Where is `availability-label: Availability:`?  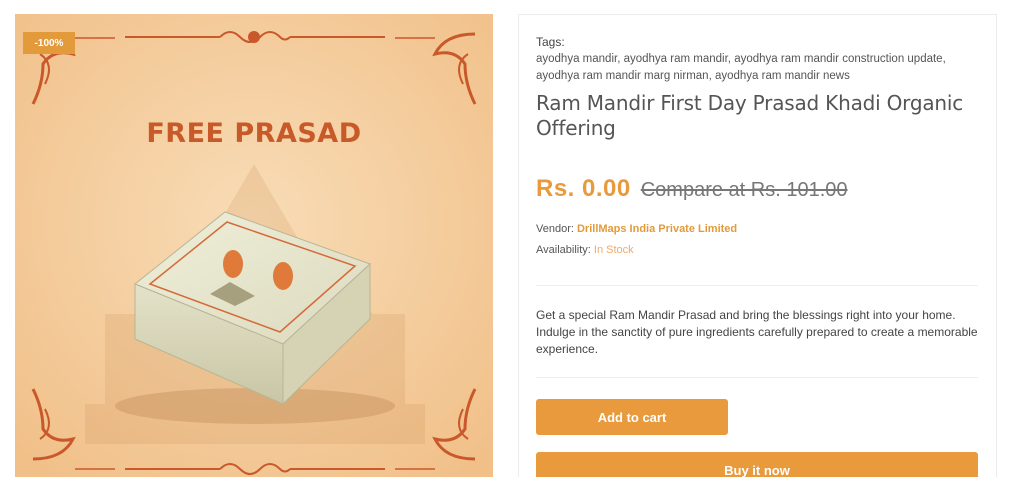
availability-label: Availability: is located at coordinates (563, 250).